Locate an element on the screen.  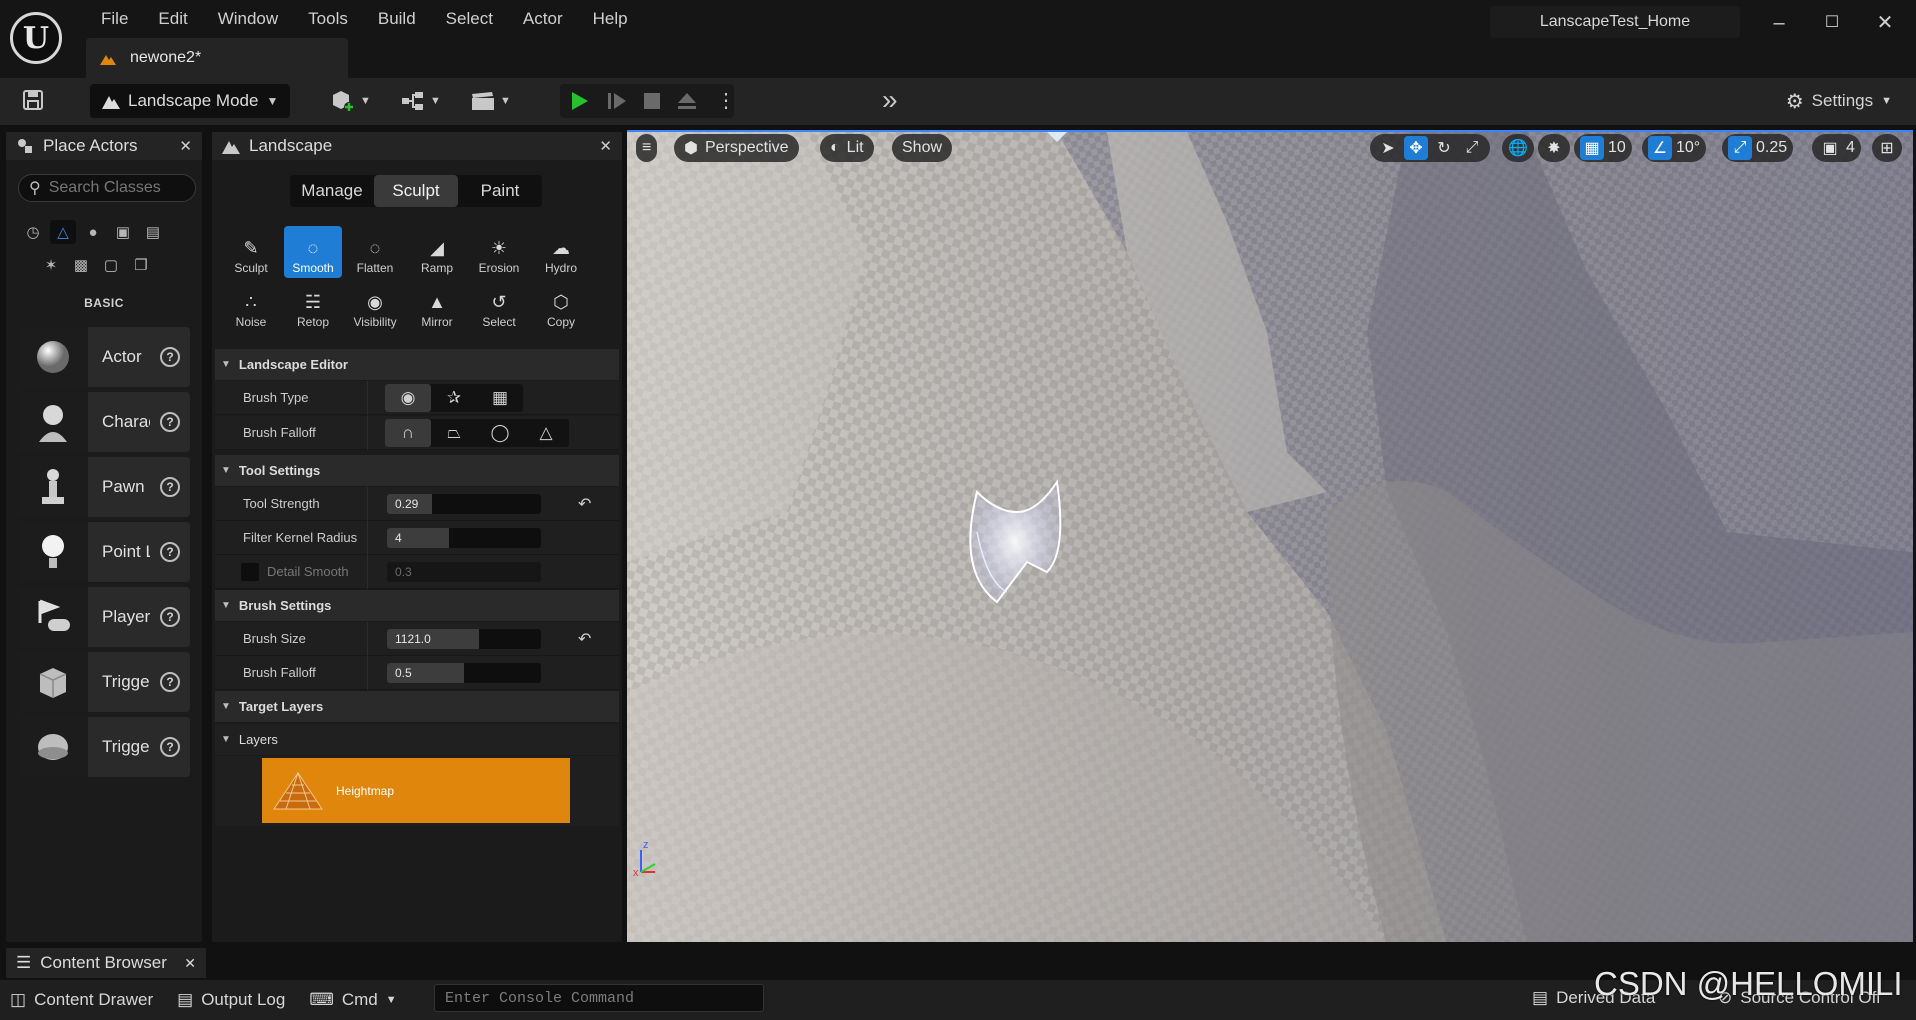
filter-kernel-field: 4 is located at coordinates (464, 538).